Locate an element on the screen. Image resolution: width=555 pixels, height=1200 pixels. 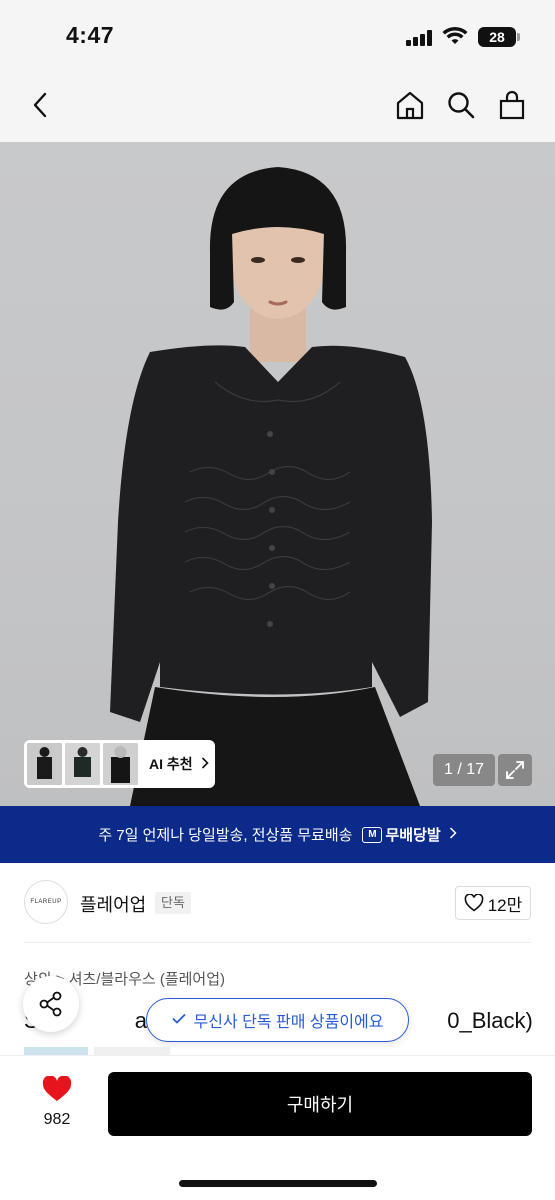
home-indicator is located at coordinates (278, 1183).